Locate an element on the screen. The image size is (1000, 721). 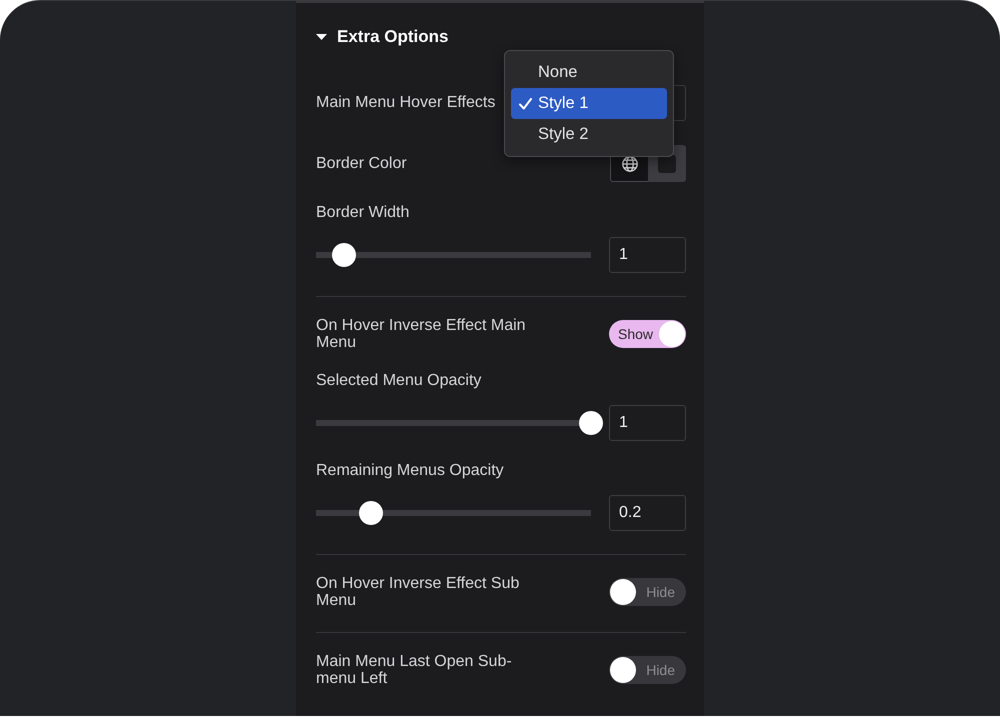
number-input: 0.2 is located at coordinates (647, 513).